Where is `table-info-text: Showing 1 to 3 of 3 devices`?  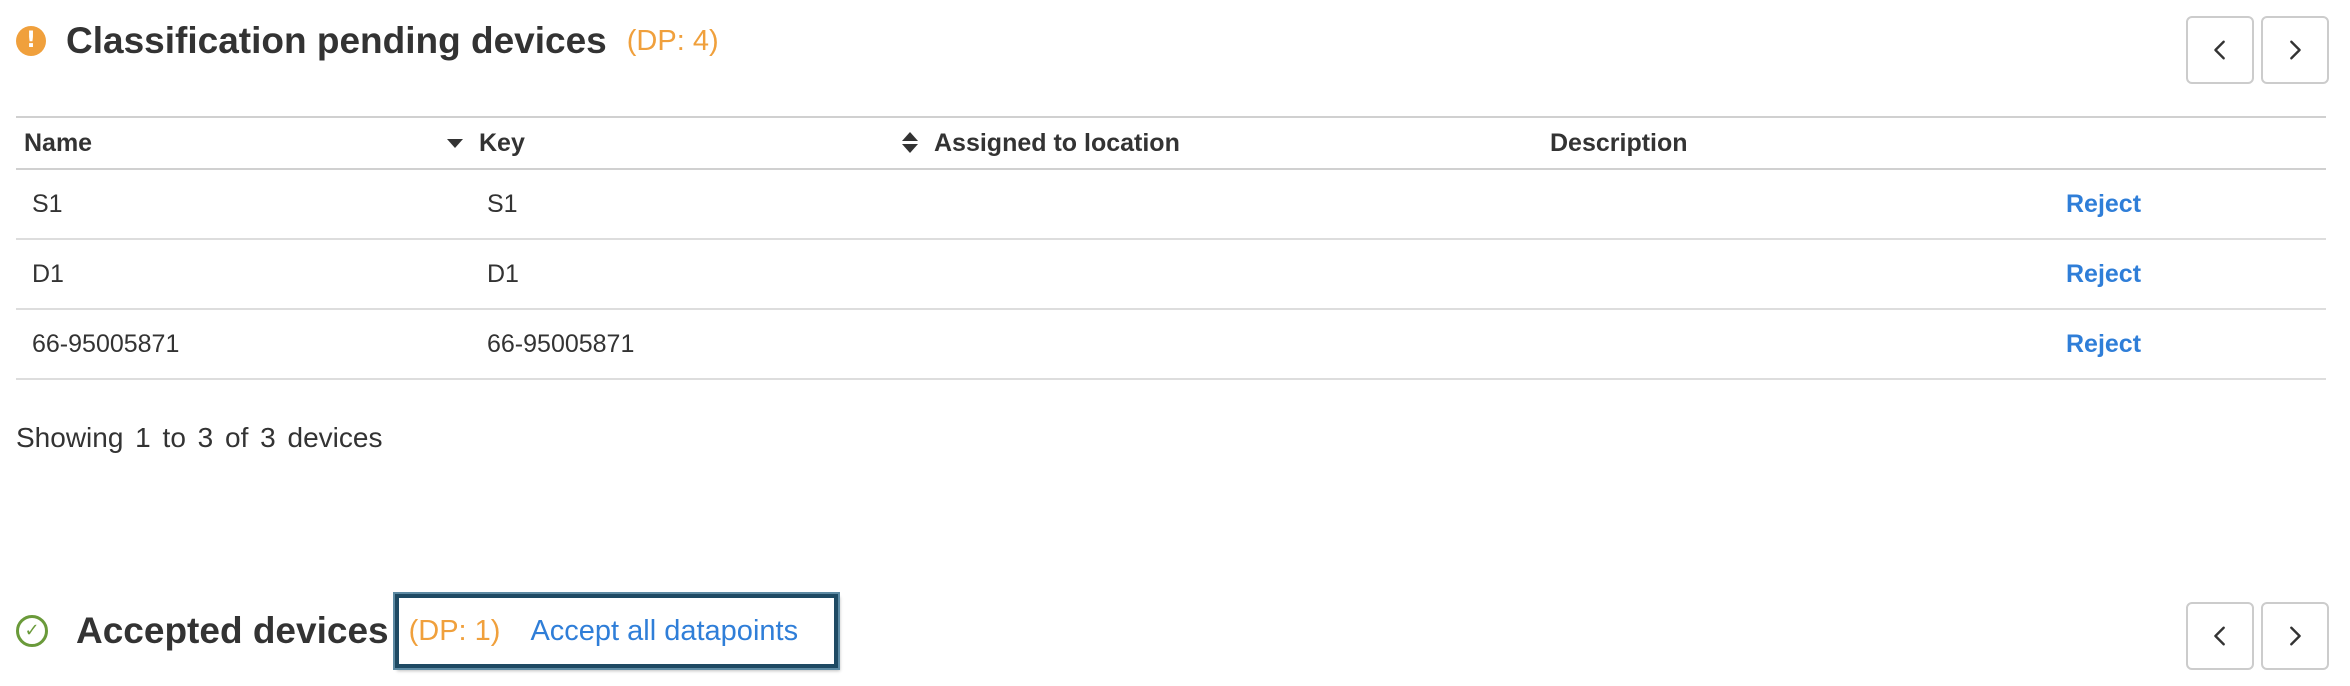
table-info-text: Showing 1 to 3 of 3 devices is located at coordinates (199, 437).